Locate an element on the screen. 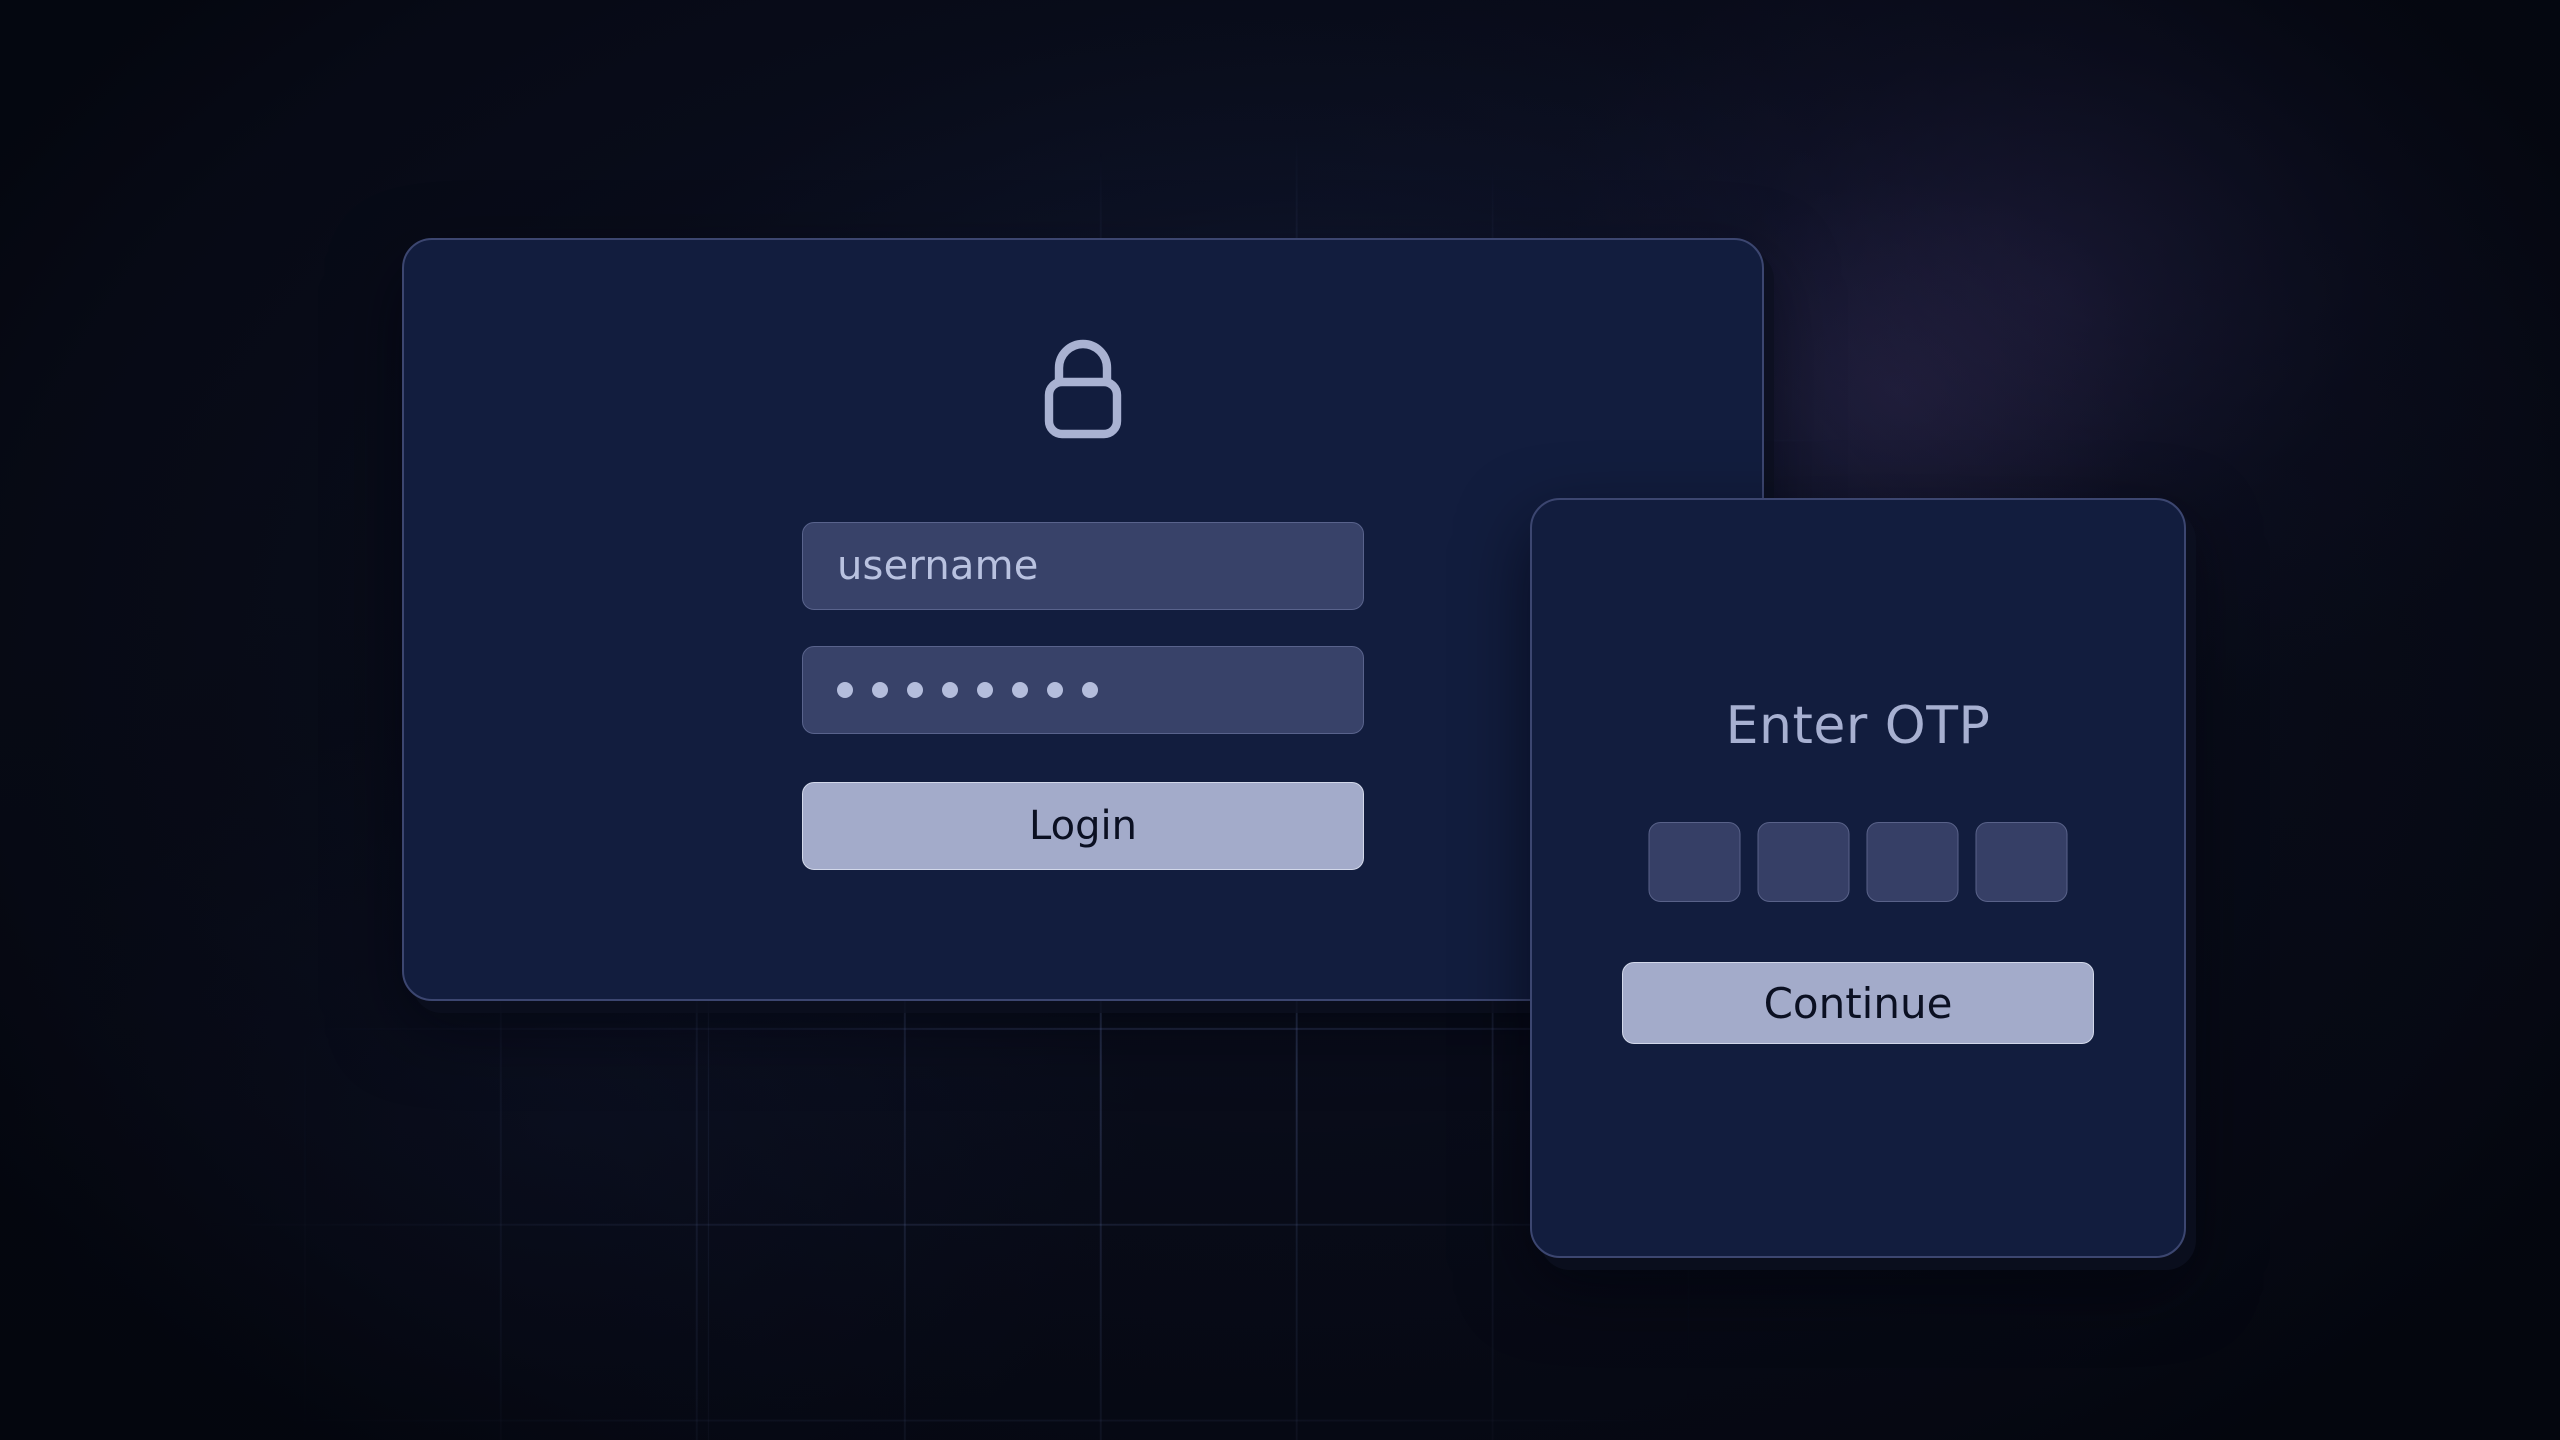 This screenshot has height=1440, width=2560. username-input: username is located at coordinates (1083, 566).